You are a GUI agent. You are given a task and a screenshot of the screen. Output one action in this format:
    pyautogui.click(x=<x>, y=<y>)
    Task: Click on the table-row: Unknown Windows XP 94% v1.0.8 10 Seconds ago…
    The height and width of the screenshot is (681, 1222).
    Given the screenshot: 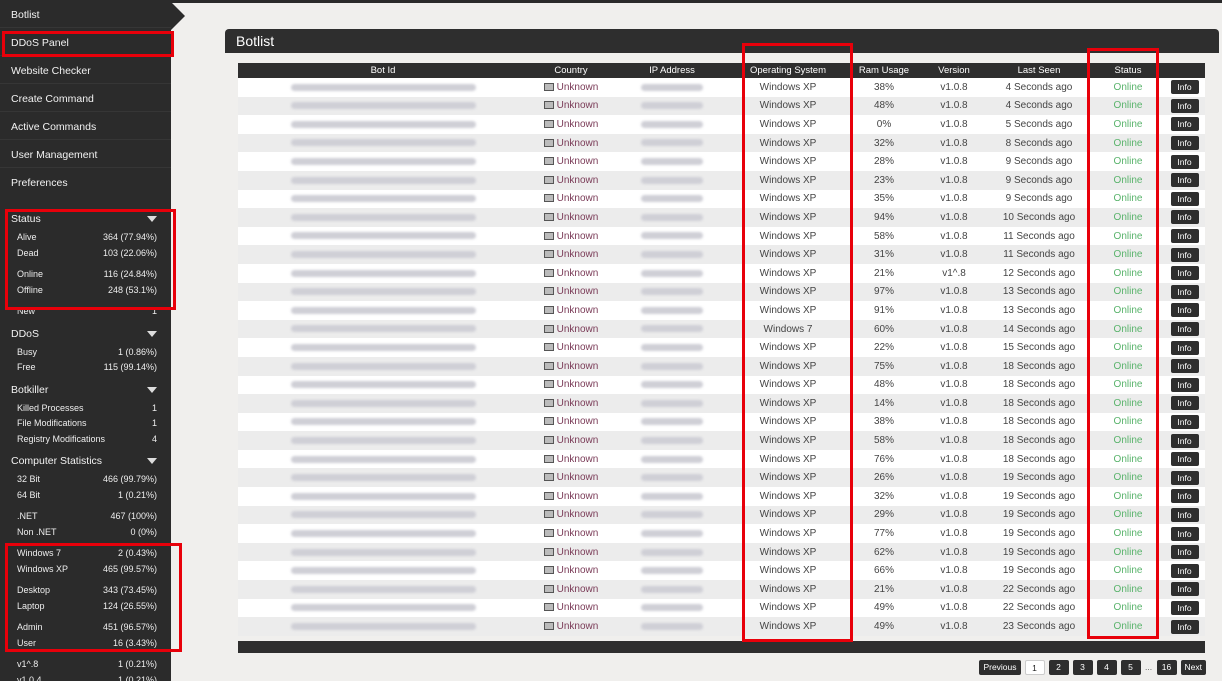 What is the action you would take?
    pyautogui.click(x=721, y=217)
    